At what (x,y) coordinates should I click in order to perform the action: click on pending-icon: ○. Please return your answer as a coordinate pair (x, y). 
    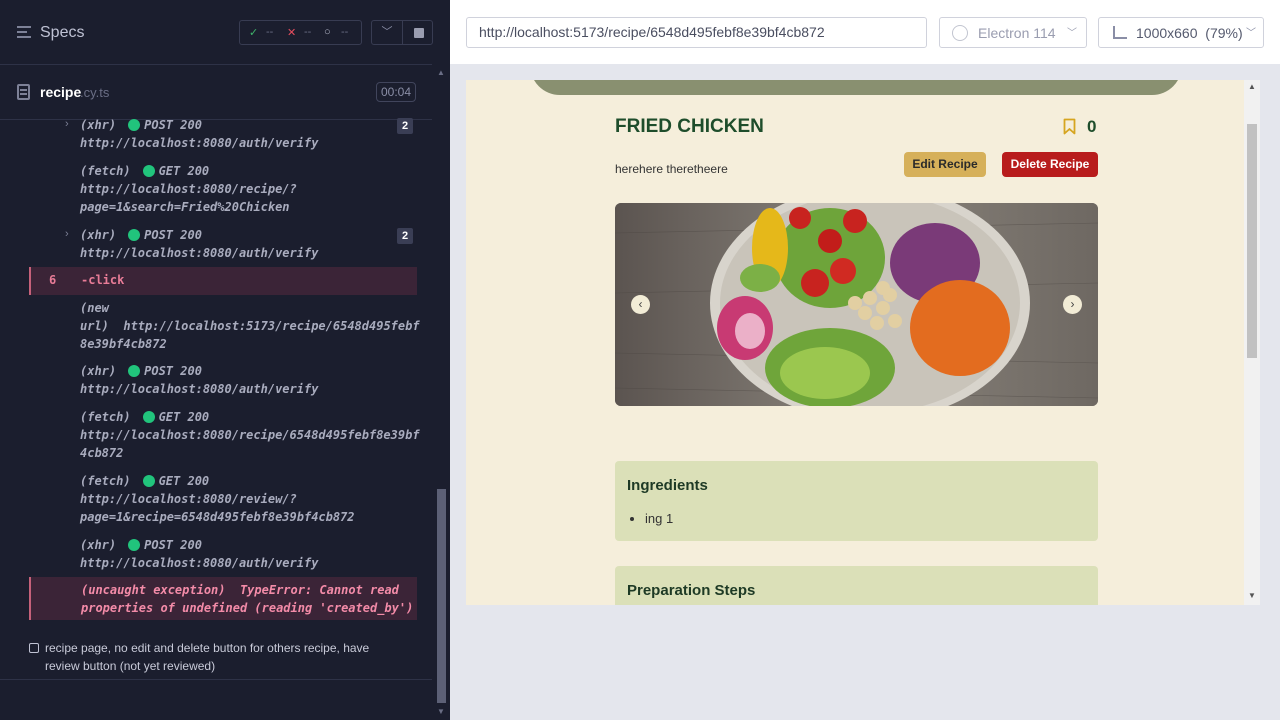
    Looking at the image, I should click on (327, 32).